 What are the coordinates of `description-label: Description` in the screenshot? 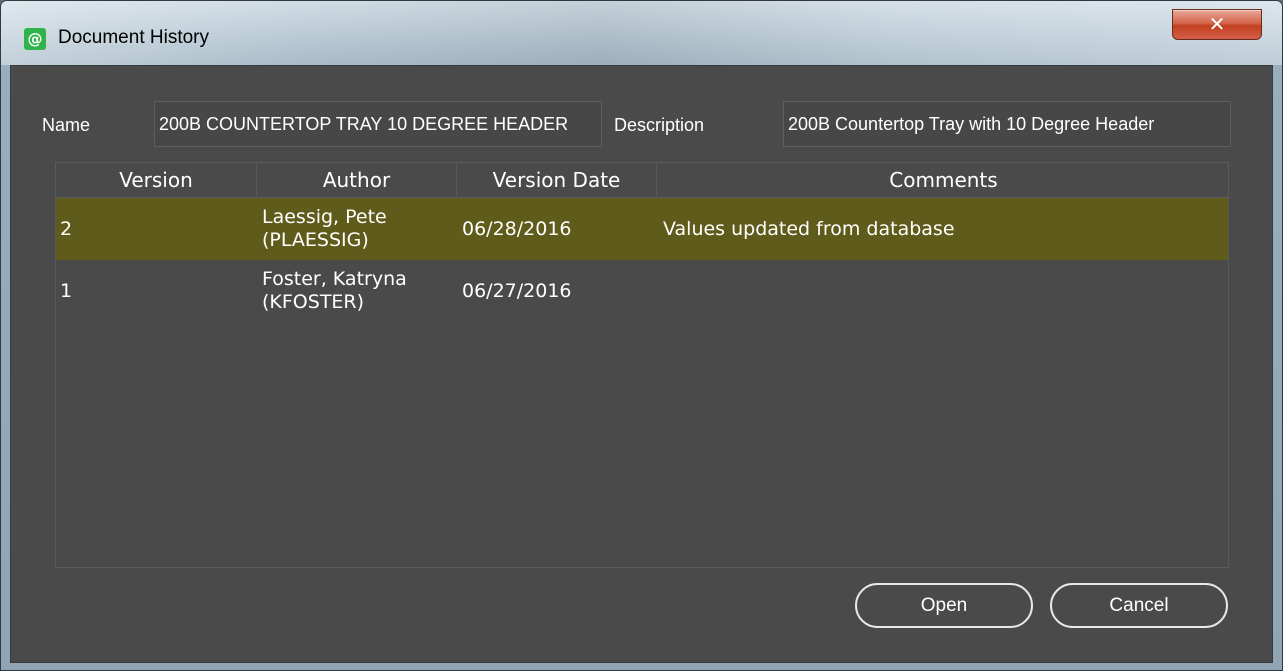 It's located at (659, 125).